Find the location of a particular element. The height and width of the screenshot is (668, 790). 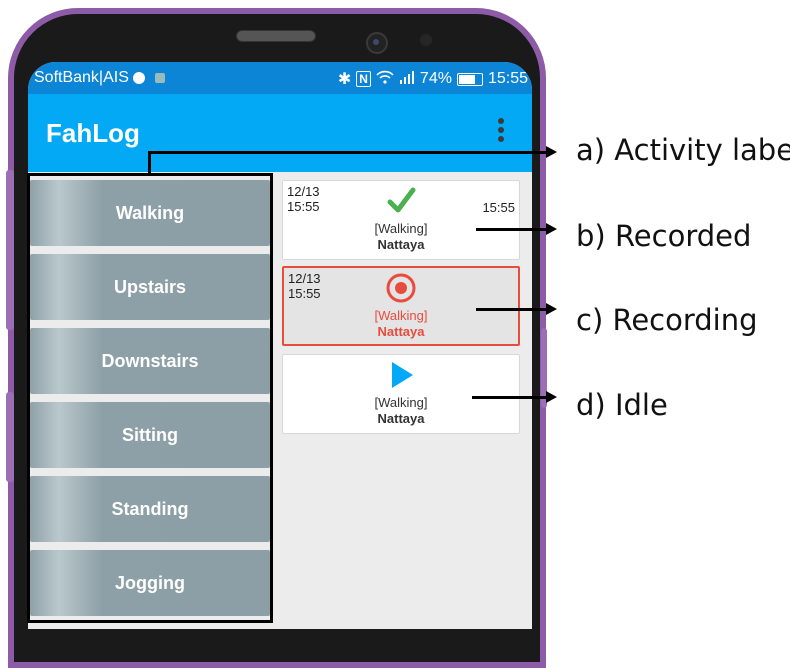

signal-icon is located at coordinates (407, 79).